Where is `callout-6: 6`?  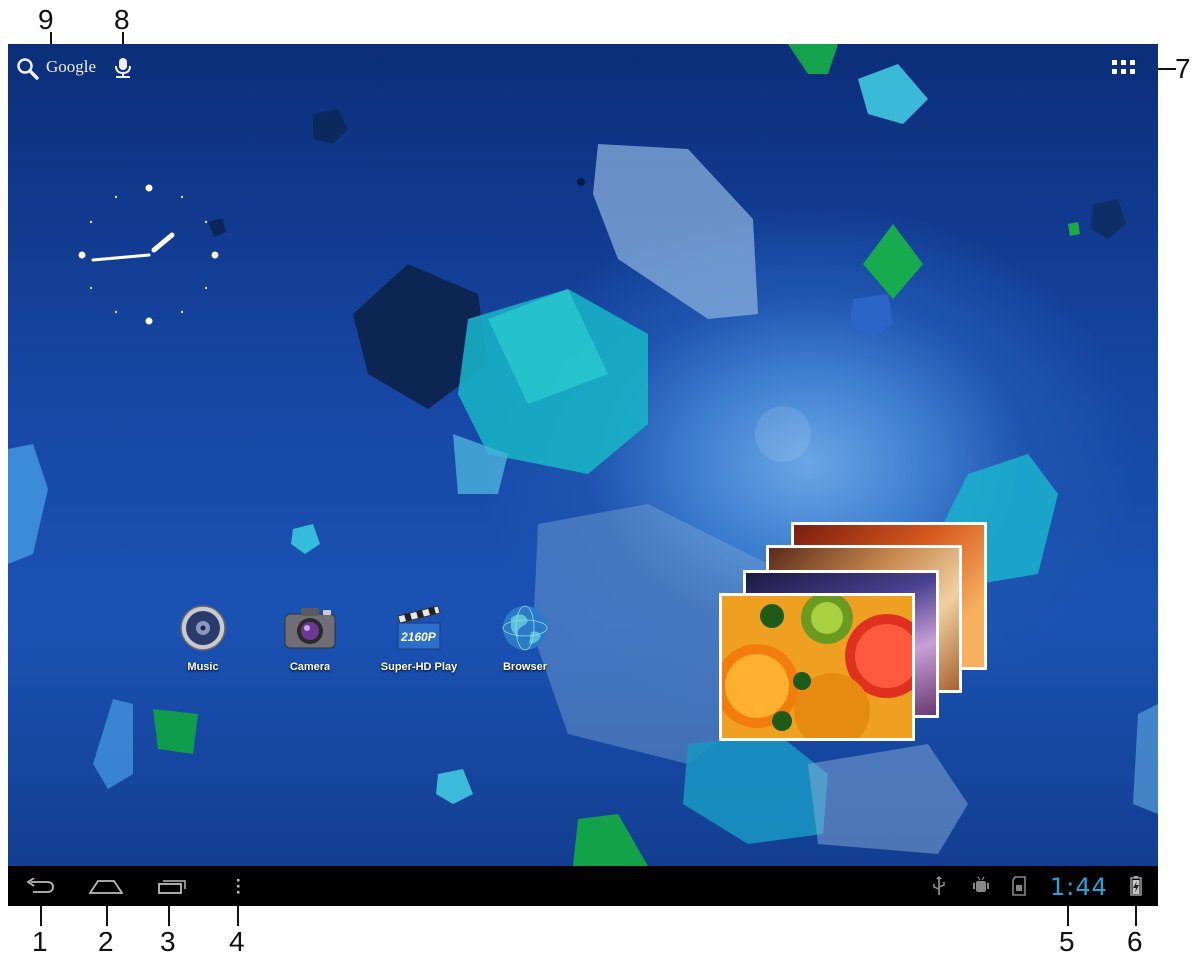 callout-6: 6 is located at coordinates (1135, 941).